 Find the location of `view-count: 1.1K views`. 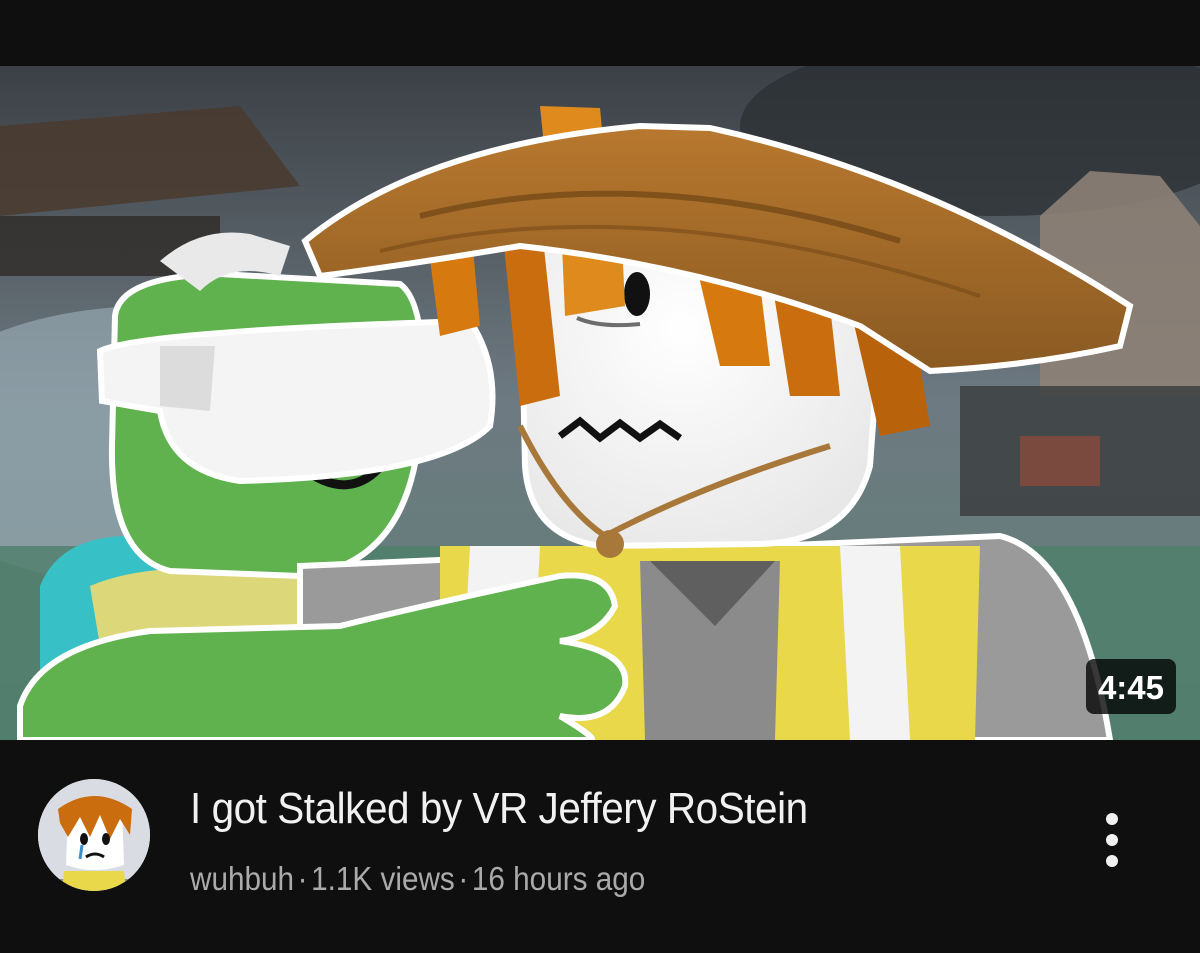

view-count: 1.1K views is located at coordinates (383, 878).